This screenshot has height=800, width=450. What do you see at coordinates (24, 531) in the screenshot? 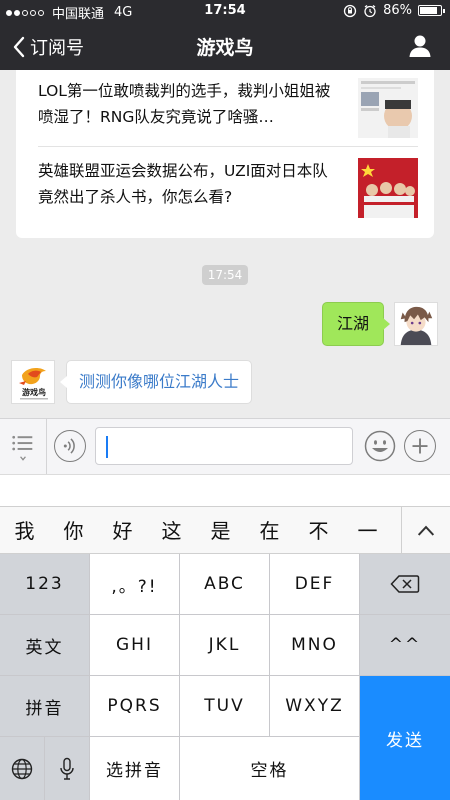
I see `candidate-word: 我` at bounding box center [24, 531].